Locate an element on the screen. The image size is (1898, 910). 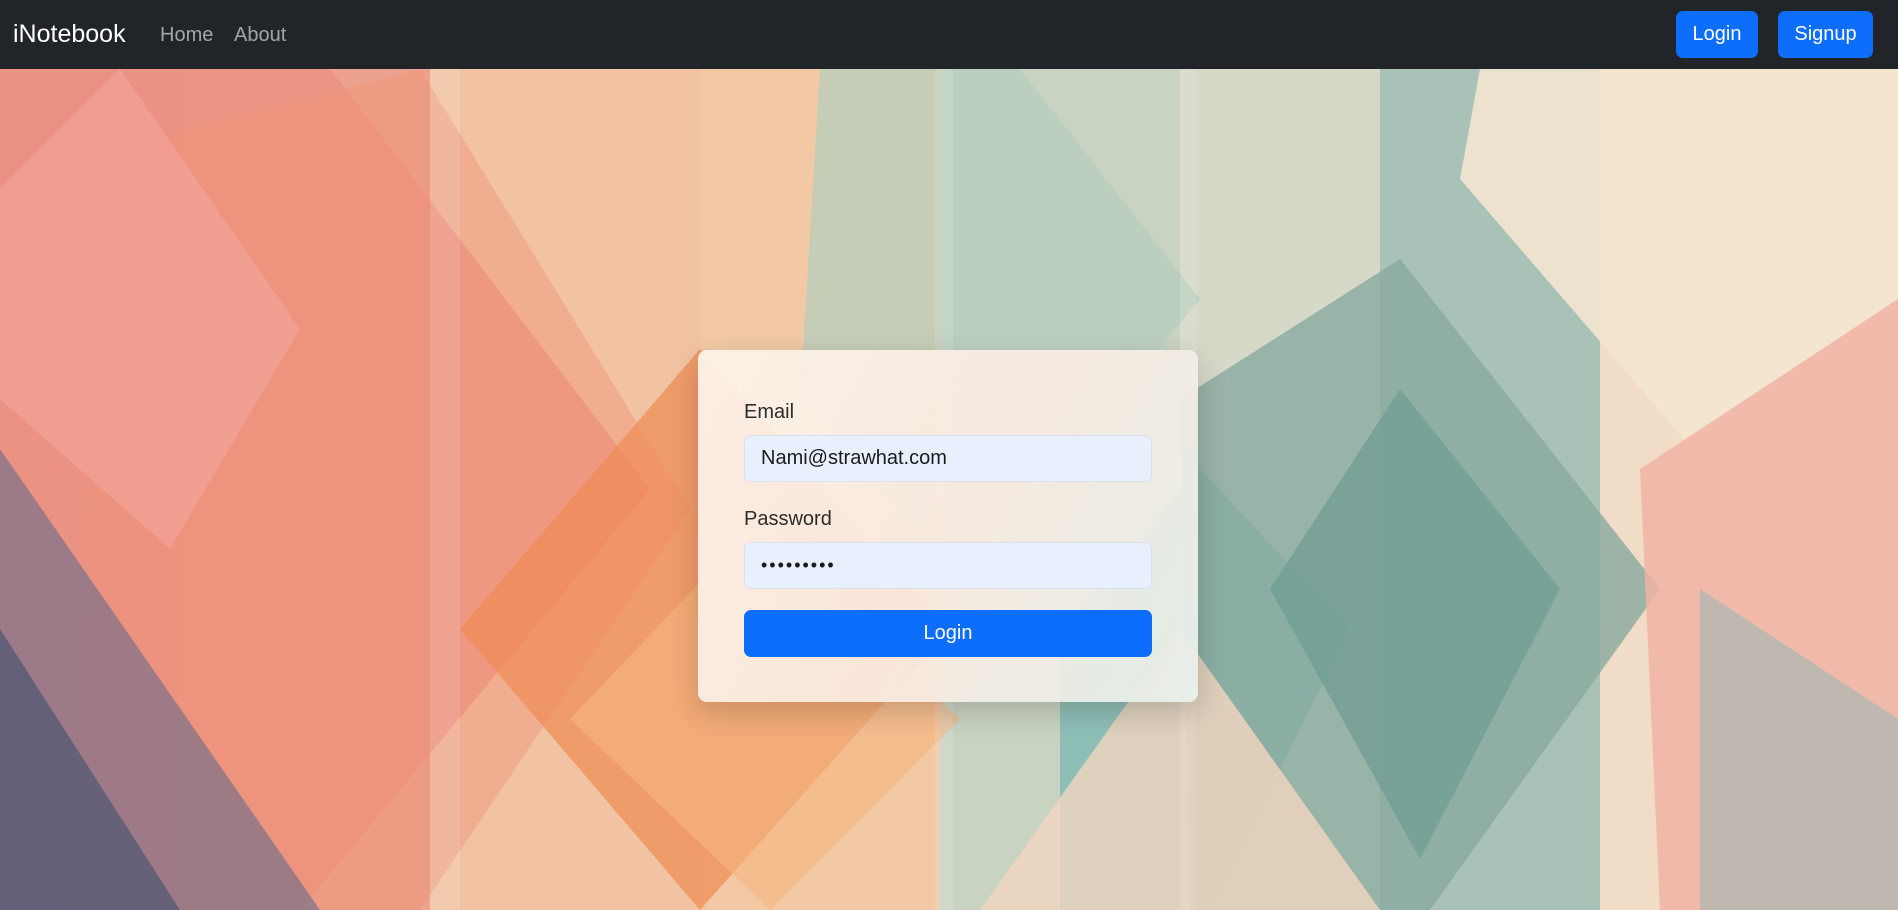
email-input: Nami@strawhat.com is located at coordinates (948, 458).